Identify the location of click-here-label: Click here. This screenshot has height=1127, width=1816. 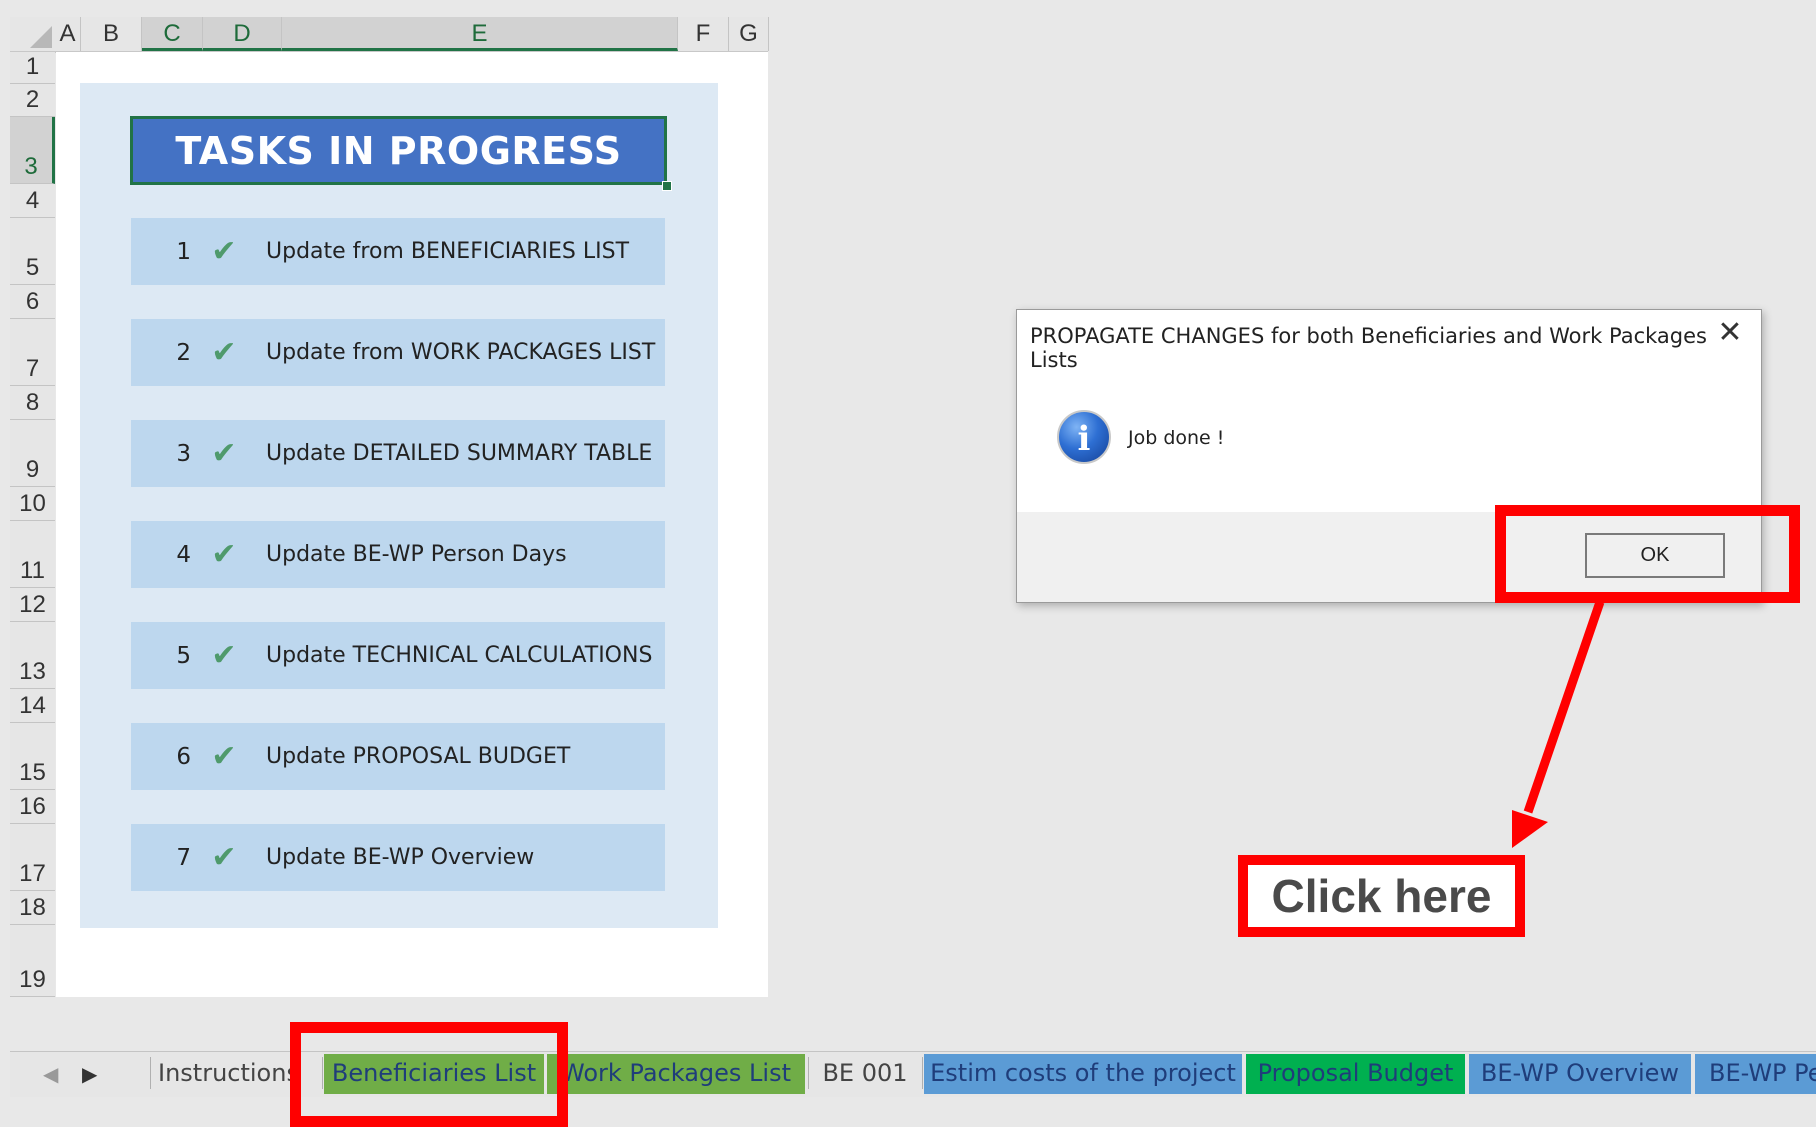
(1381, 896).